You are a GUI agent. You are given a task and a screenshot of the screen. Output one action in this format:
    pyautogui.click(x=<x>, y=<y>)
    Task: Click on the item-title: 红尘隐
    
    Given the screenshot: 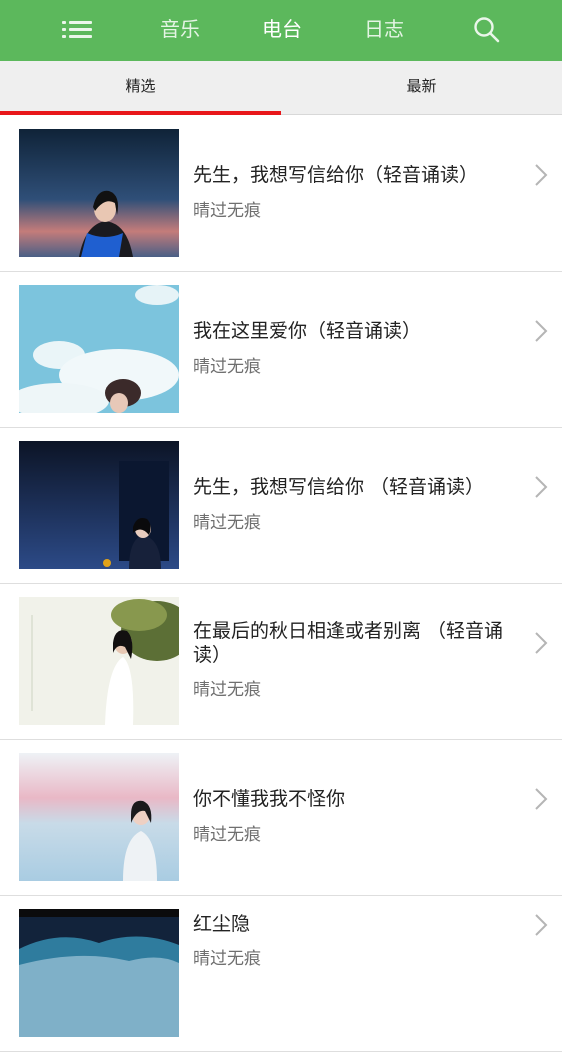 What is the action you would take?
    pyautogui.click(x=222, y=924)
    